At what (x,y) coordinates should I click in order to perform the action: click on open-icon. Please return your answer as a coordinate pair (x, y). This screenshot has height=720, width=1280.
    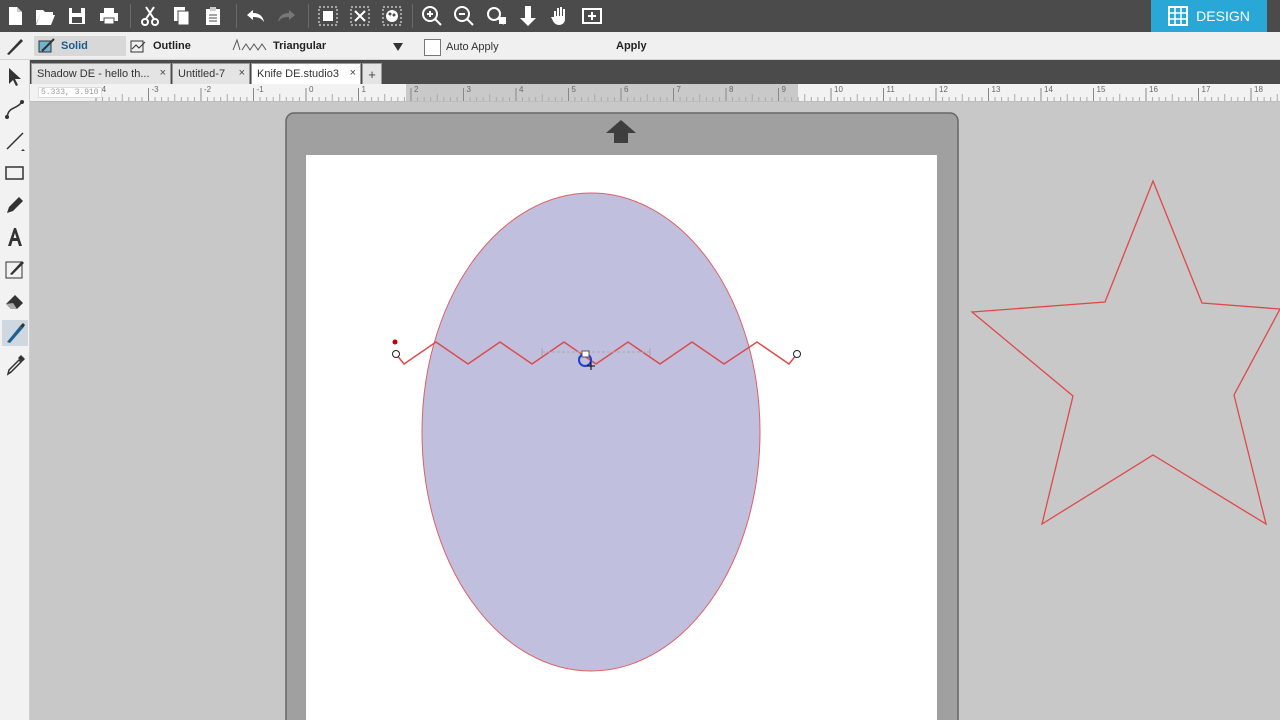
    Looking at the image, I should click on (45, 16).